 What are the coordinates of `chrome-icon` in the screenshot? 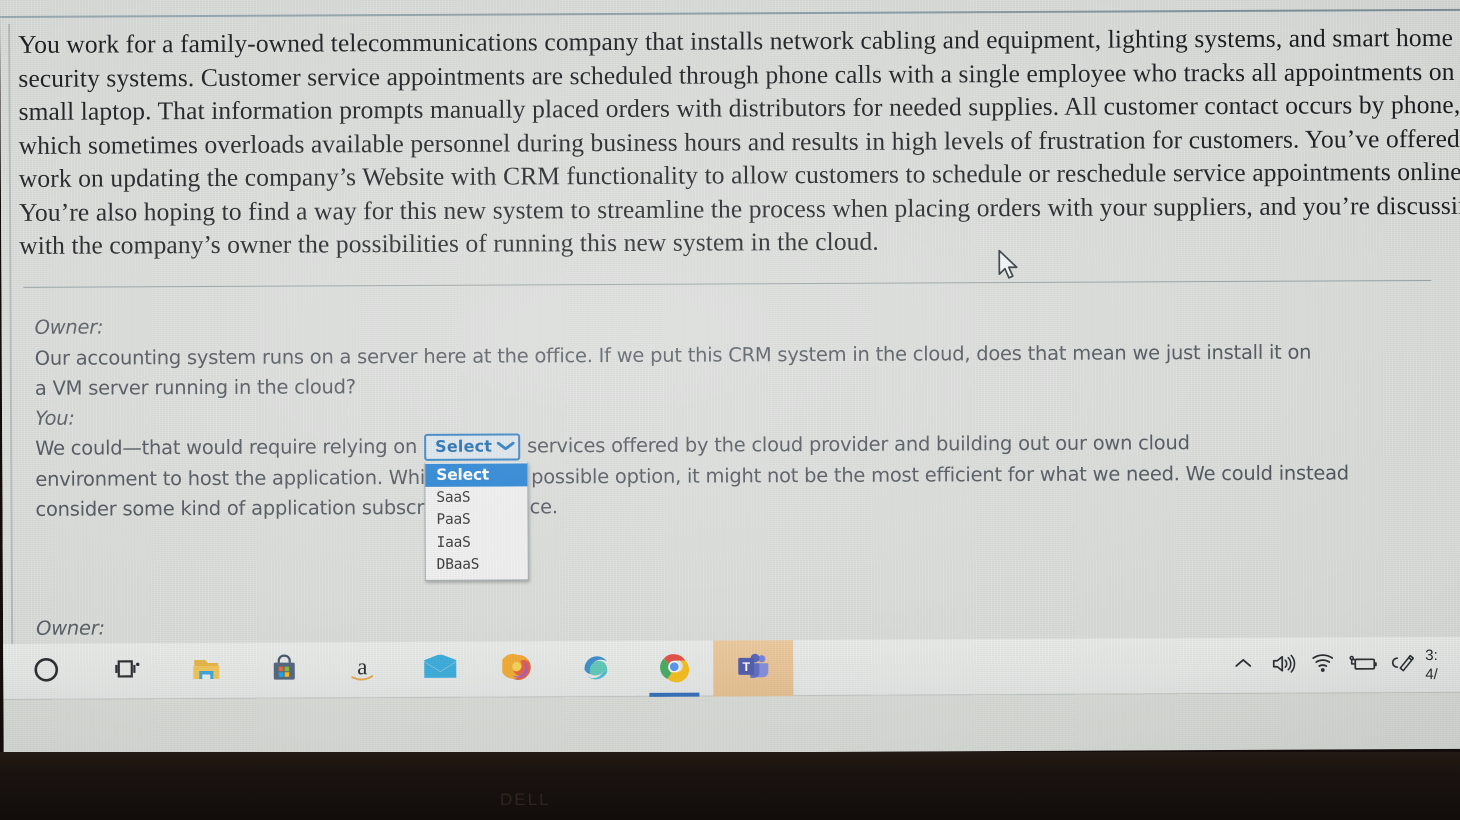 It's located at (674, 668).